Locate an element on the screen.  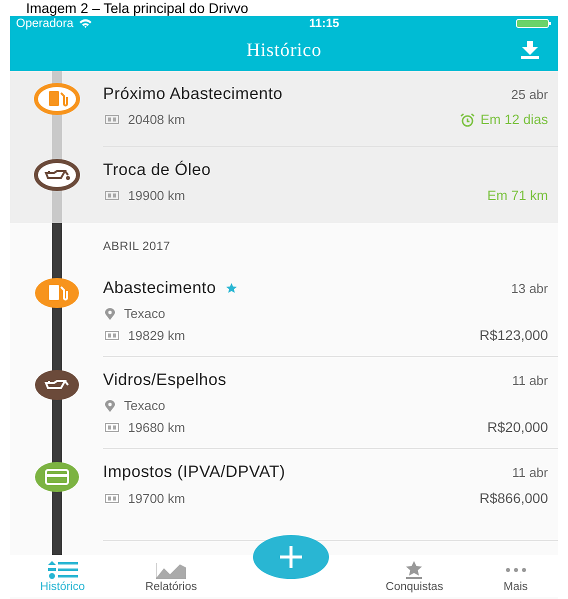
wifi-icon is located at coordinates (85, 23).